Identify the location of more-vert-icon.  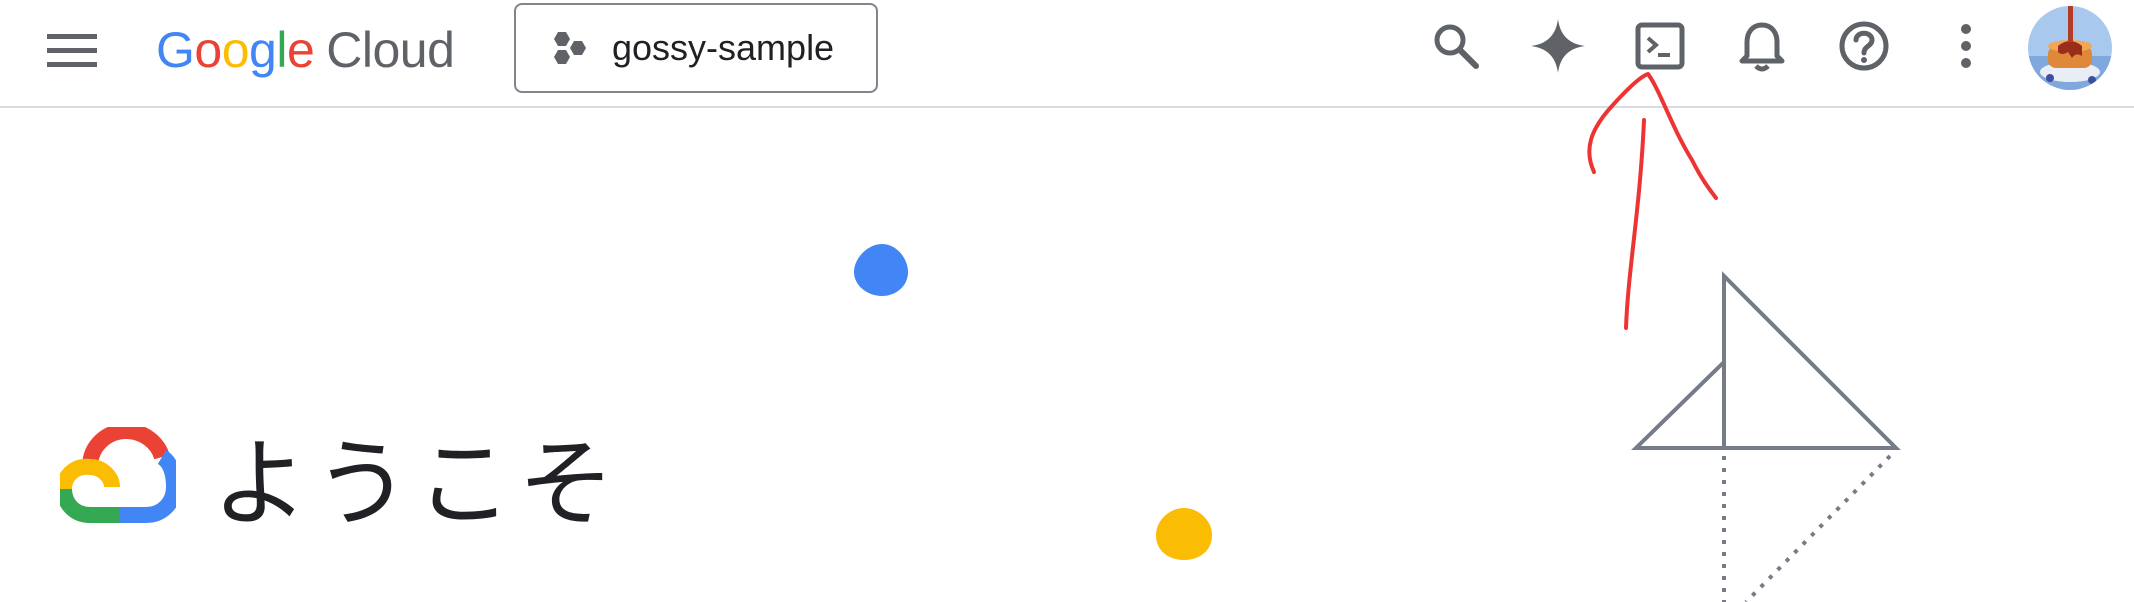
(1966, 46).